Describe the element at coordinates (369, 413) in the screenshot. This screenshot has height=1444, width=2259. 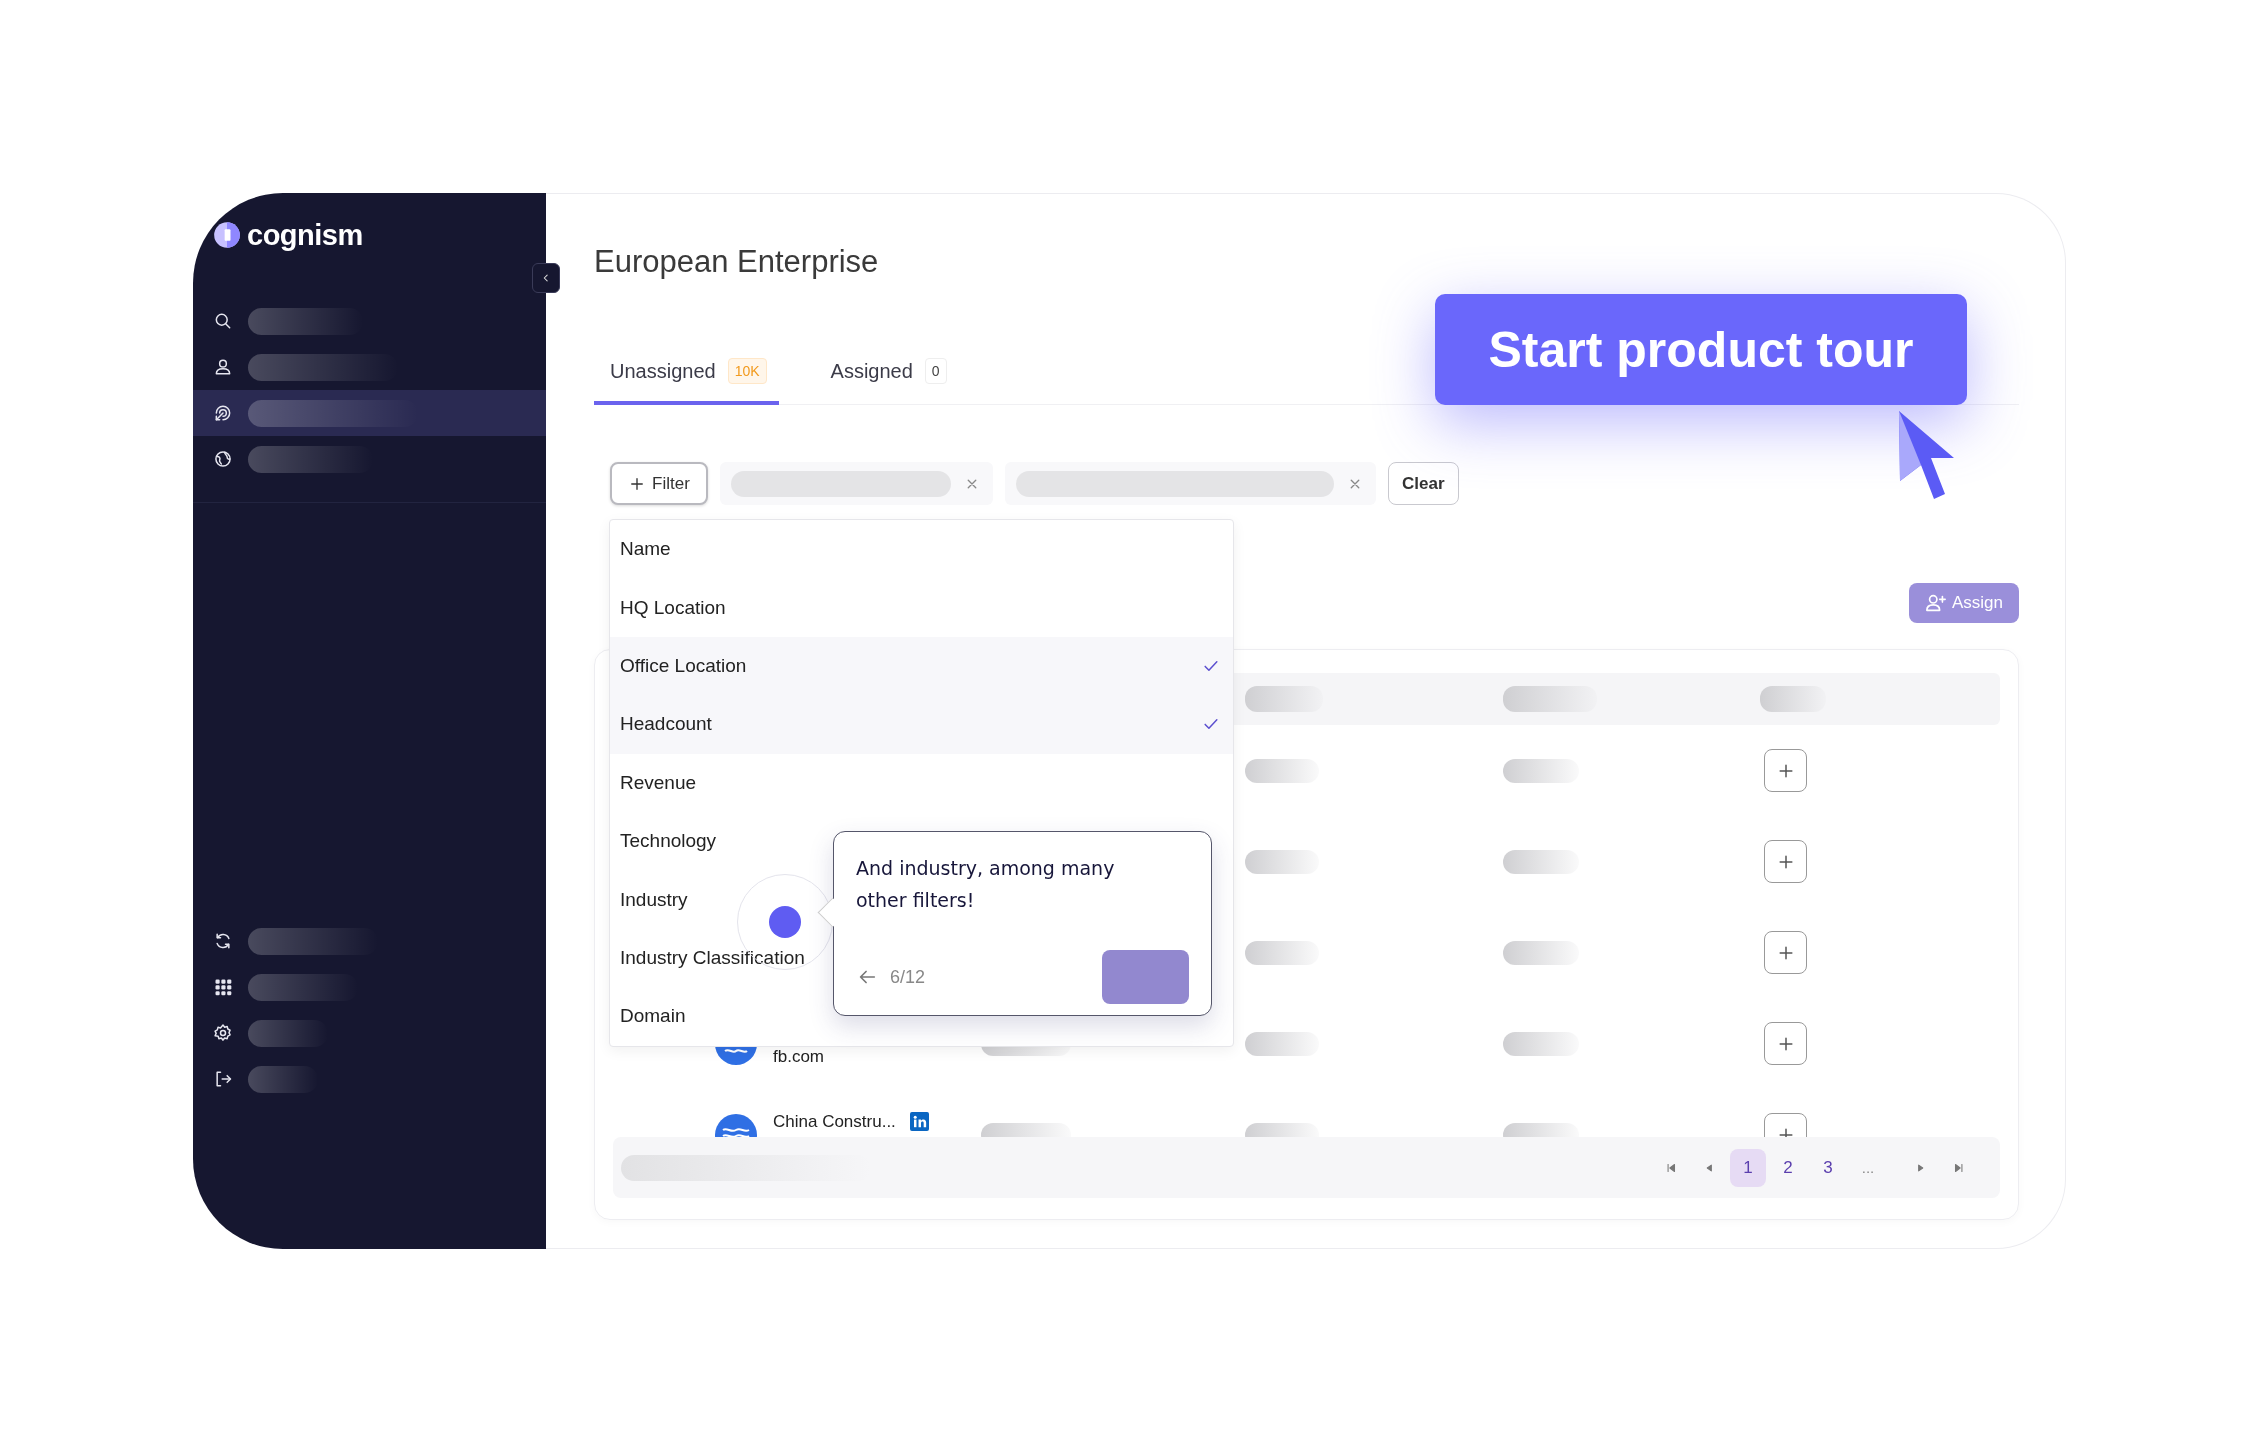
I see `nav-item` at that location.